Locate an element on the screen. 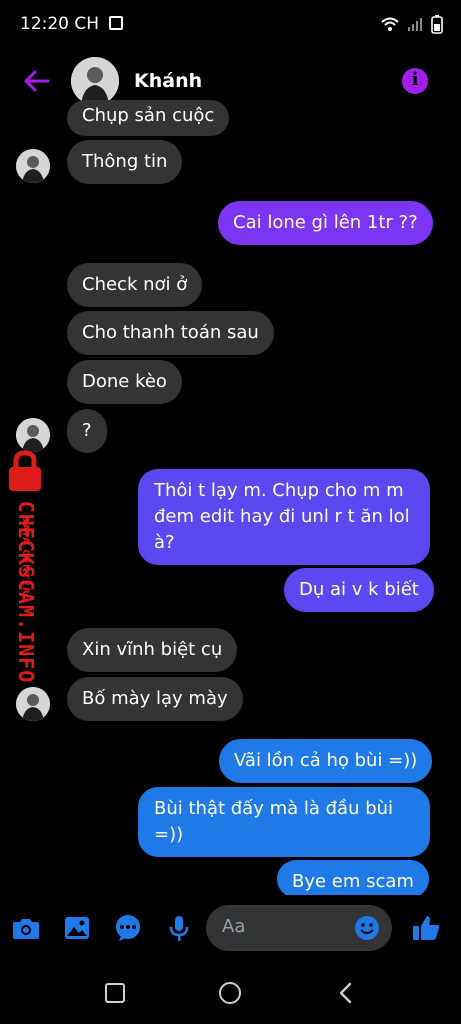 The height and width of the screenshot is (1024, 461). thumbs-up-icon is located at coordinates (426, 928).